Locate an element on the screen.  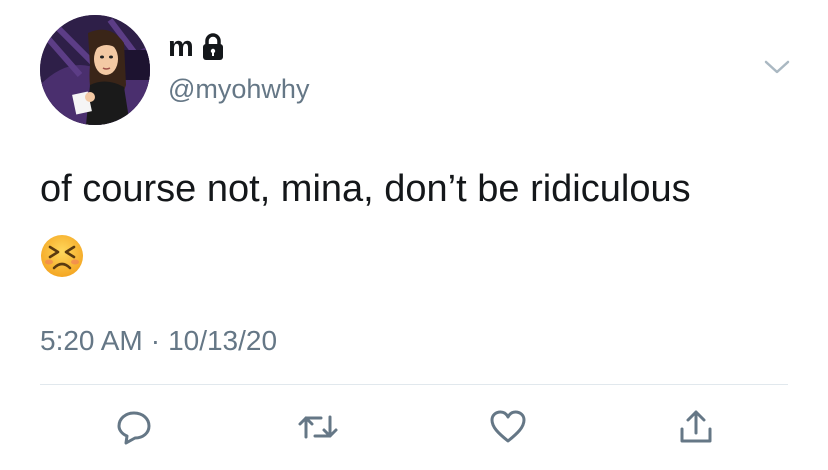
lock-icon is located at coordinates (213, 47).